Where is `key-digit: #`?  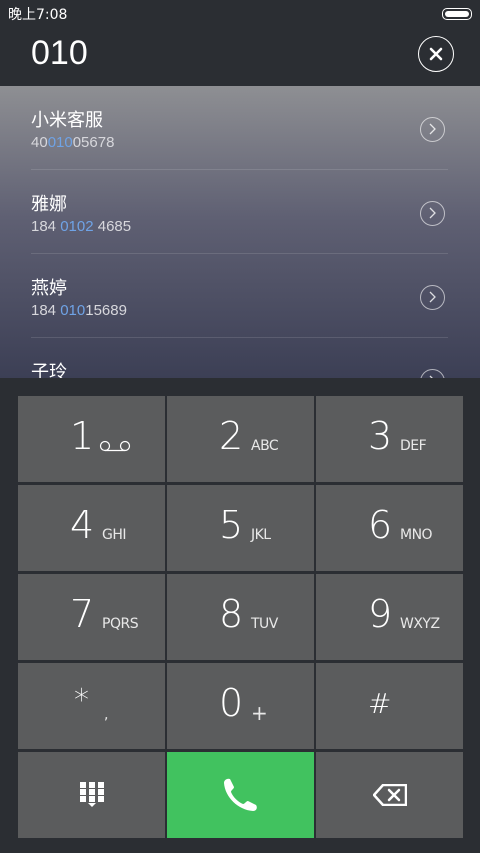
key-digit: # is located at coordinates (380, 703).